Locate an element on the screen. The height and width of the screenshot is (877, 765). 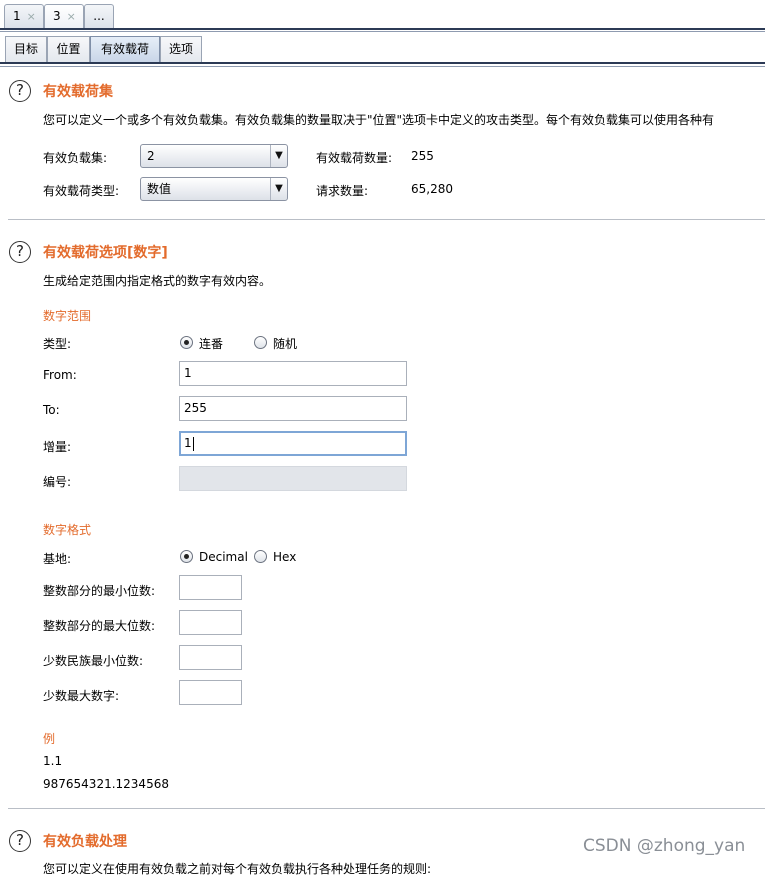
tab-options: 选项 is located at coordinates (181, 49).